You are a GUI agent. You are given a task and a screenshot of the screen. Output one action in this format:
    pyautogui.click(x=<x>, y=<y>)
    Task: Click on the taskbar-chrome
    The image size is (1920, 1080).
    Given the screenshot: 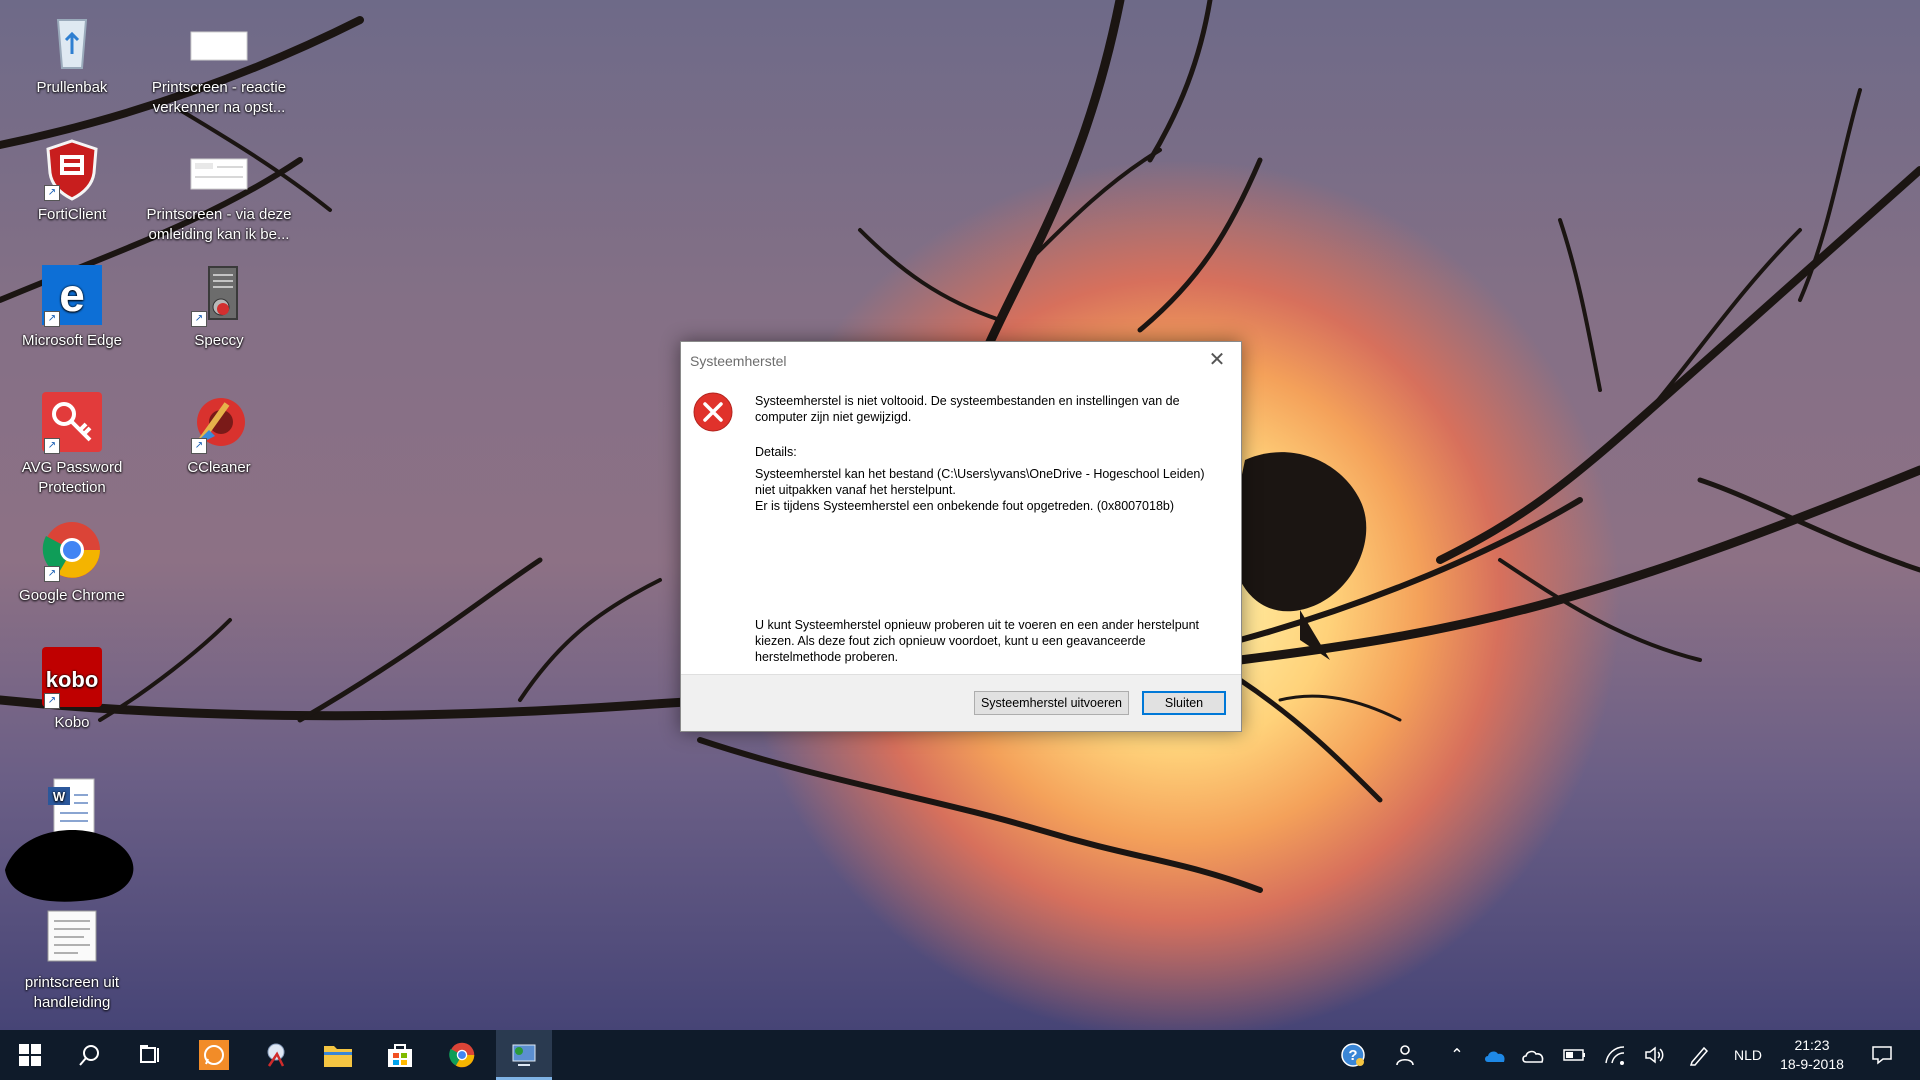 What is the action you would take?
    pyautogui.click(x=462, y=1055)
    